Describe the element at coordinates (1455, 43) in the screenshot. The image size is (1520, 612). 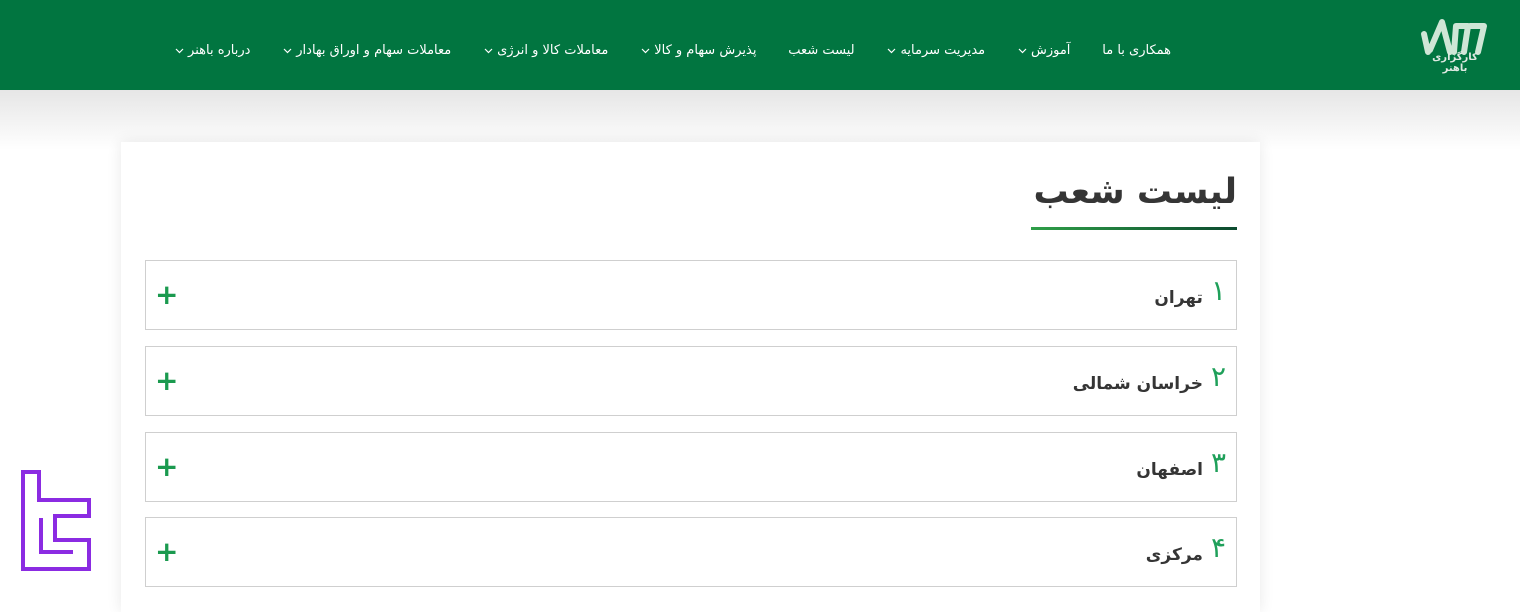
I see `site-logo: کارگزاری باهنر` at that location.